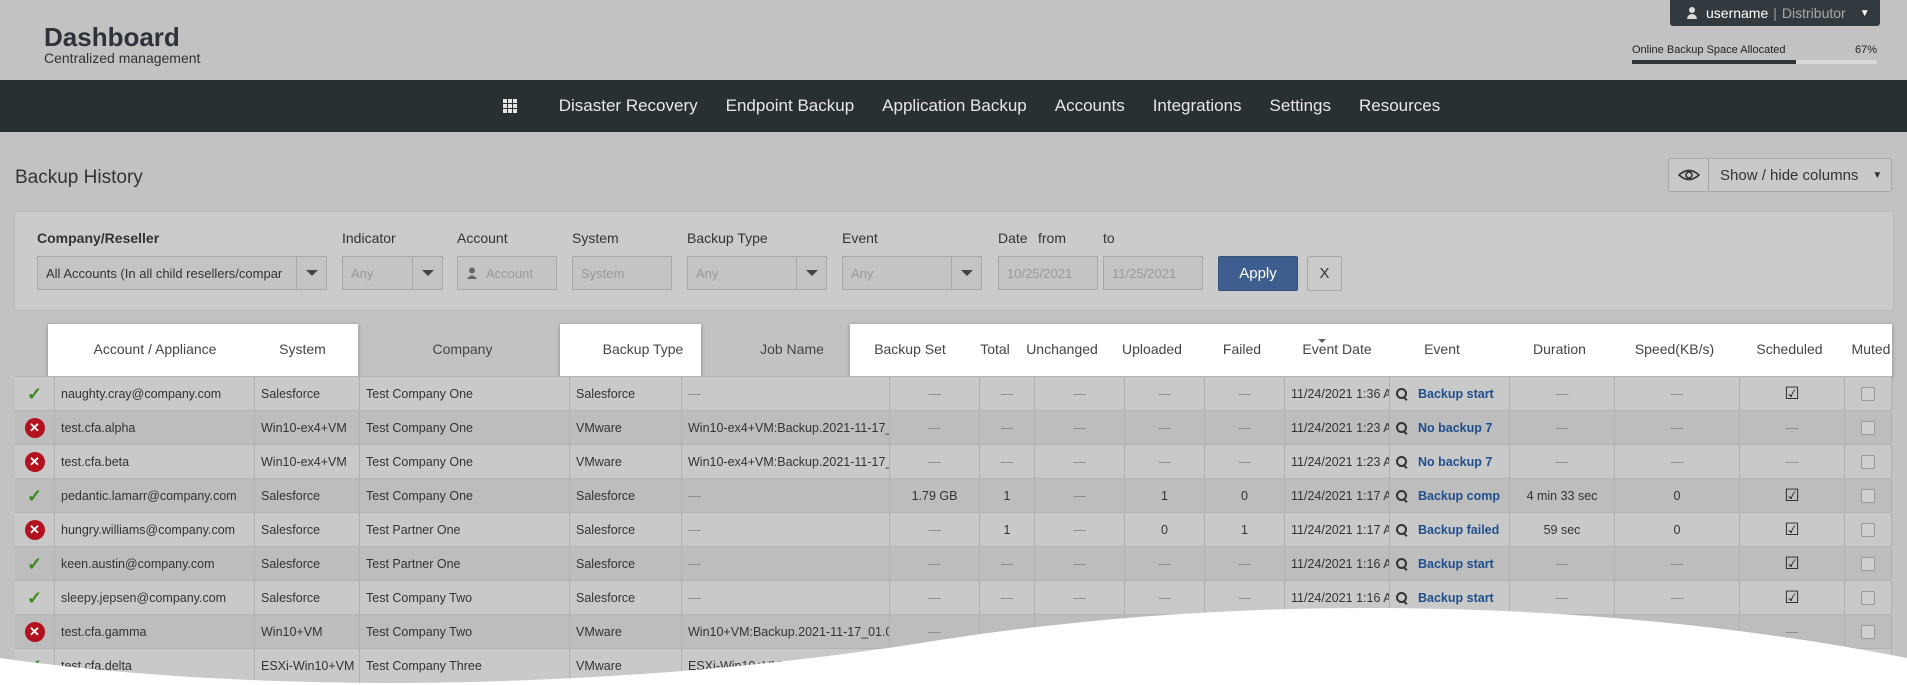 This screenshot has width=1907, height=685. Describe the element at coordinates (1775, 13) in the screenshot. I see `user-menu-button: username | Distributor ▼` at that location.